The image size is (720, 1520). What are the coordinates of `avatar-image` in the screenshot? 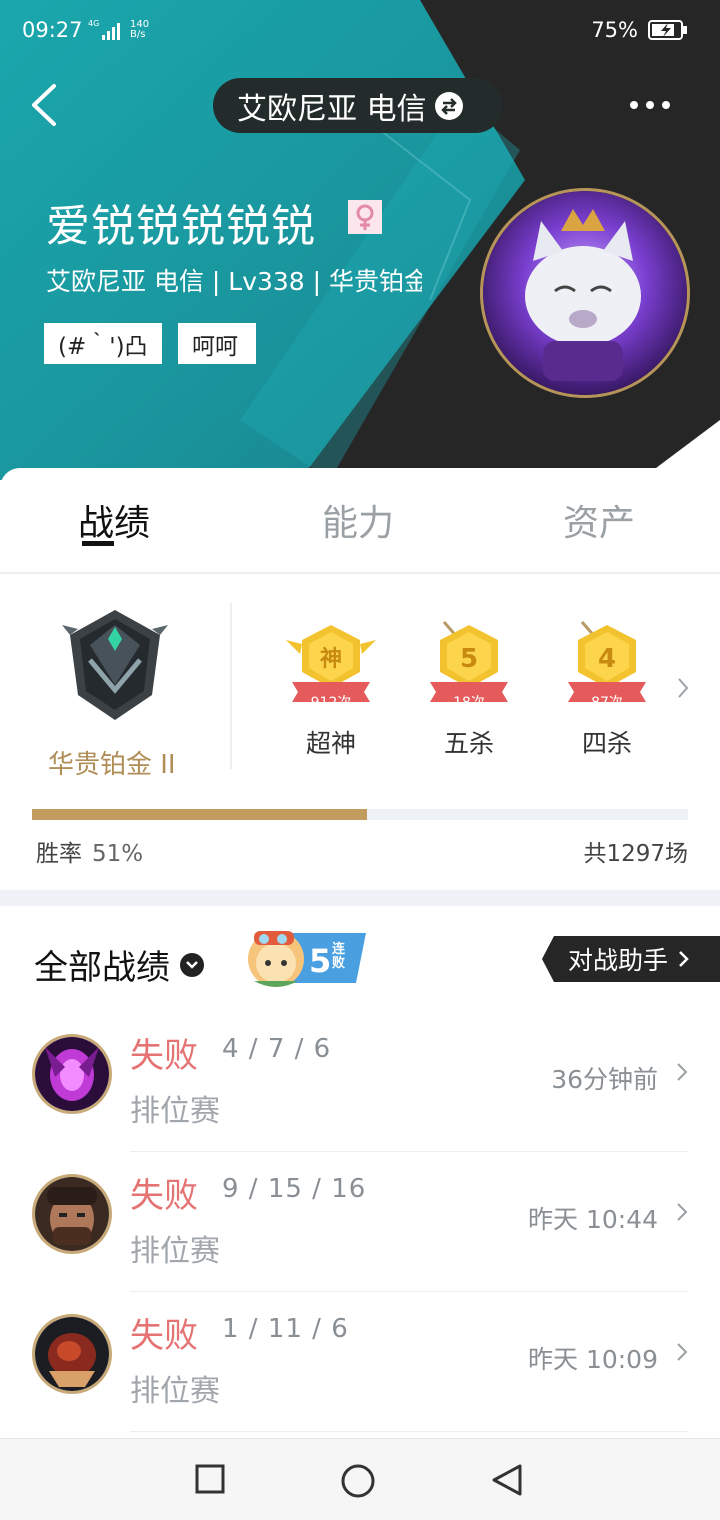 It's located at (585, 293).